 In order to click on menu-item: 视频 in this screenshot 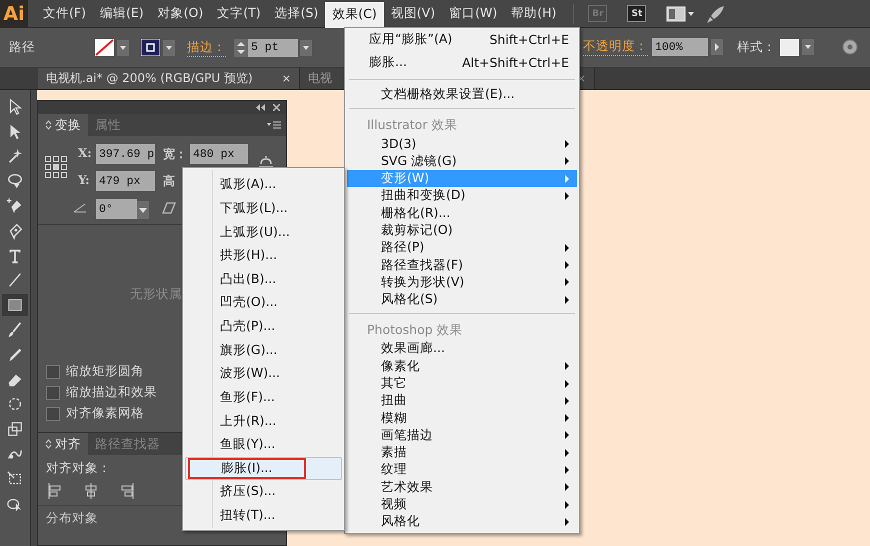, I will do `click(462, 505)`.